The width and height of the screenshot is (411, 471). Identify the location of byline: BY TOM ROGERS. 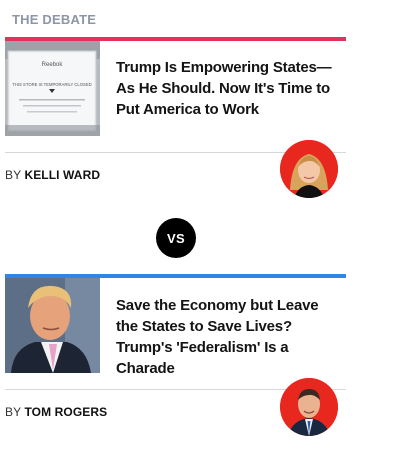
(56, 412).